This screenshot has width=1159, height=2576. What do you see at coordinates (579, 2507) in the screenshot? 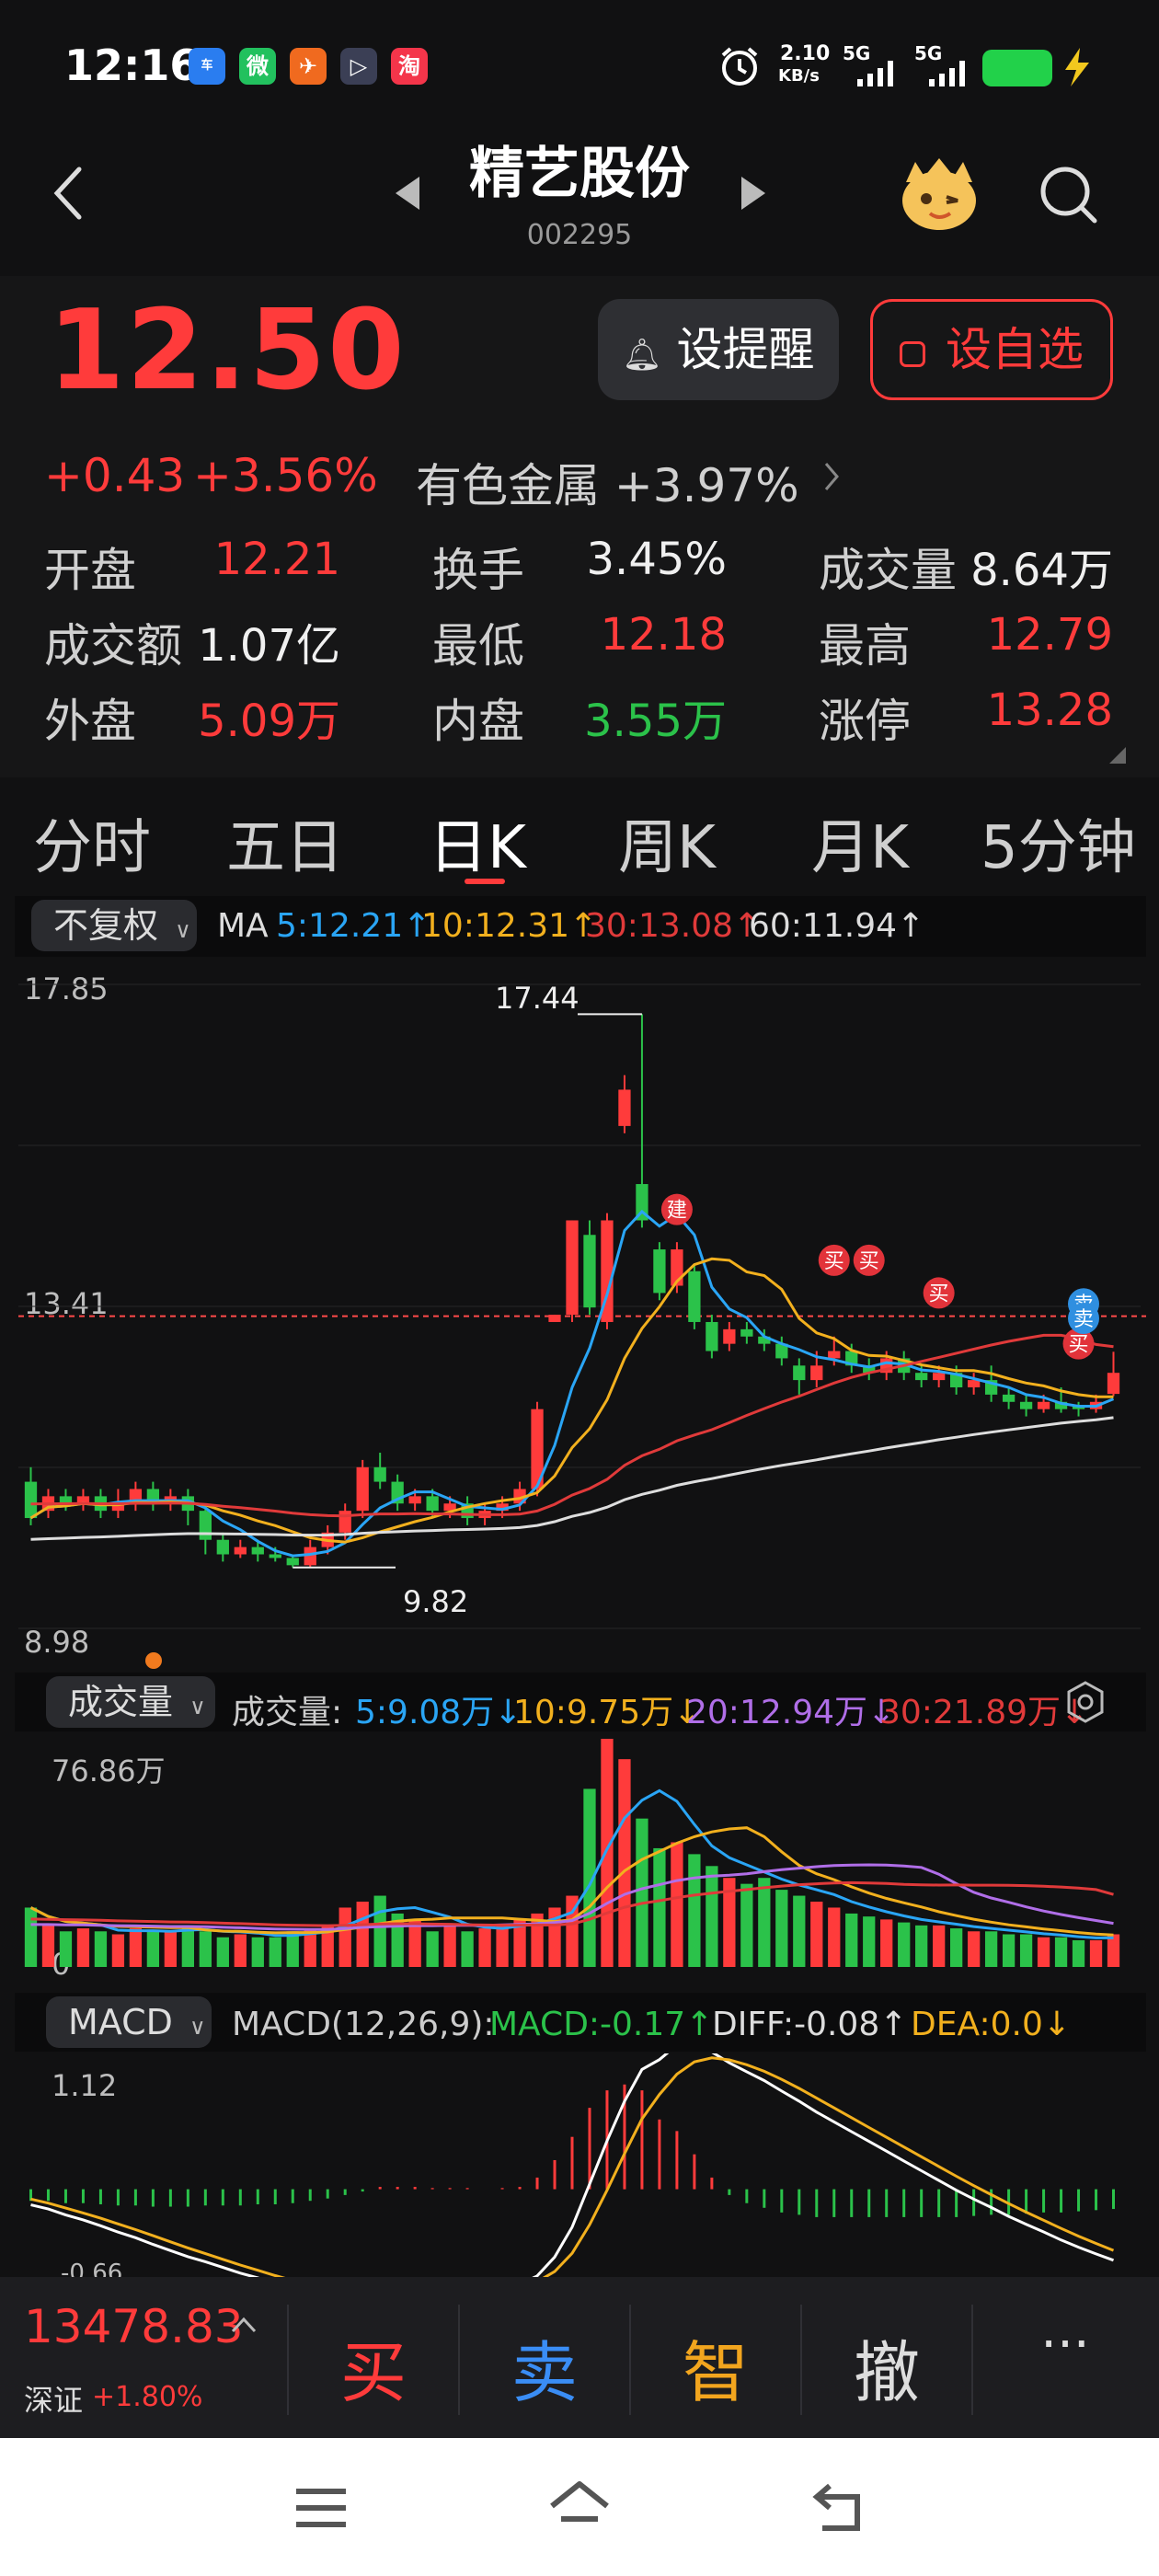
I see `home-icon` at bounding box center [579, 2507].